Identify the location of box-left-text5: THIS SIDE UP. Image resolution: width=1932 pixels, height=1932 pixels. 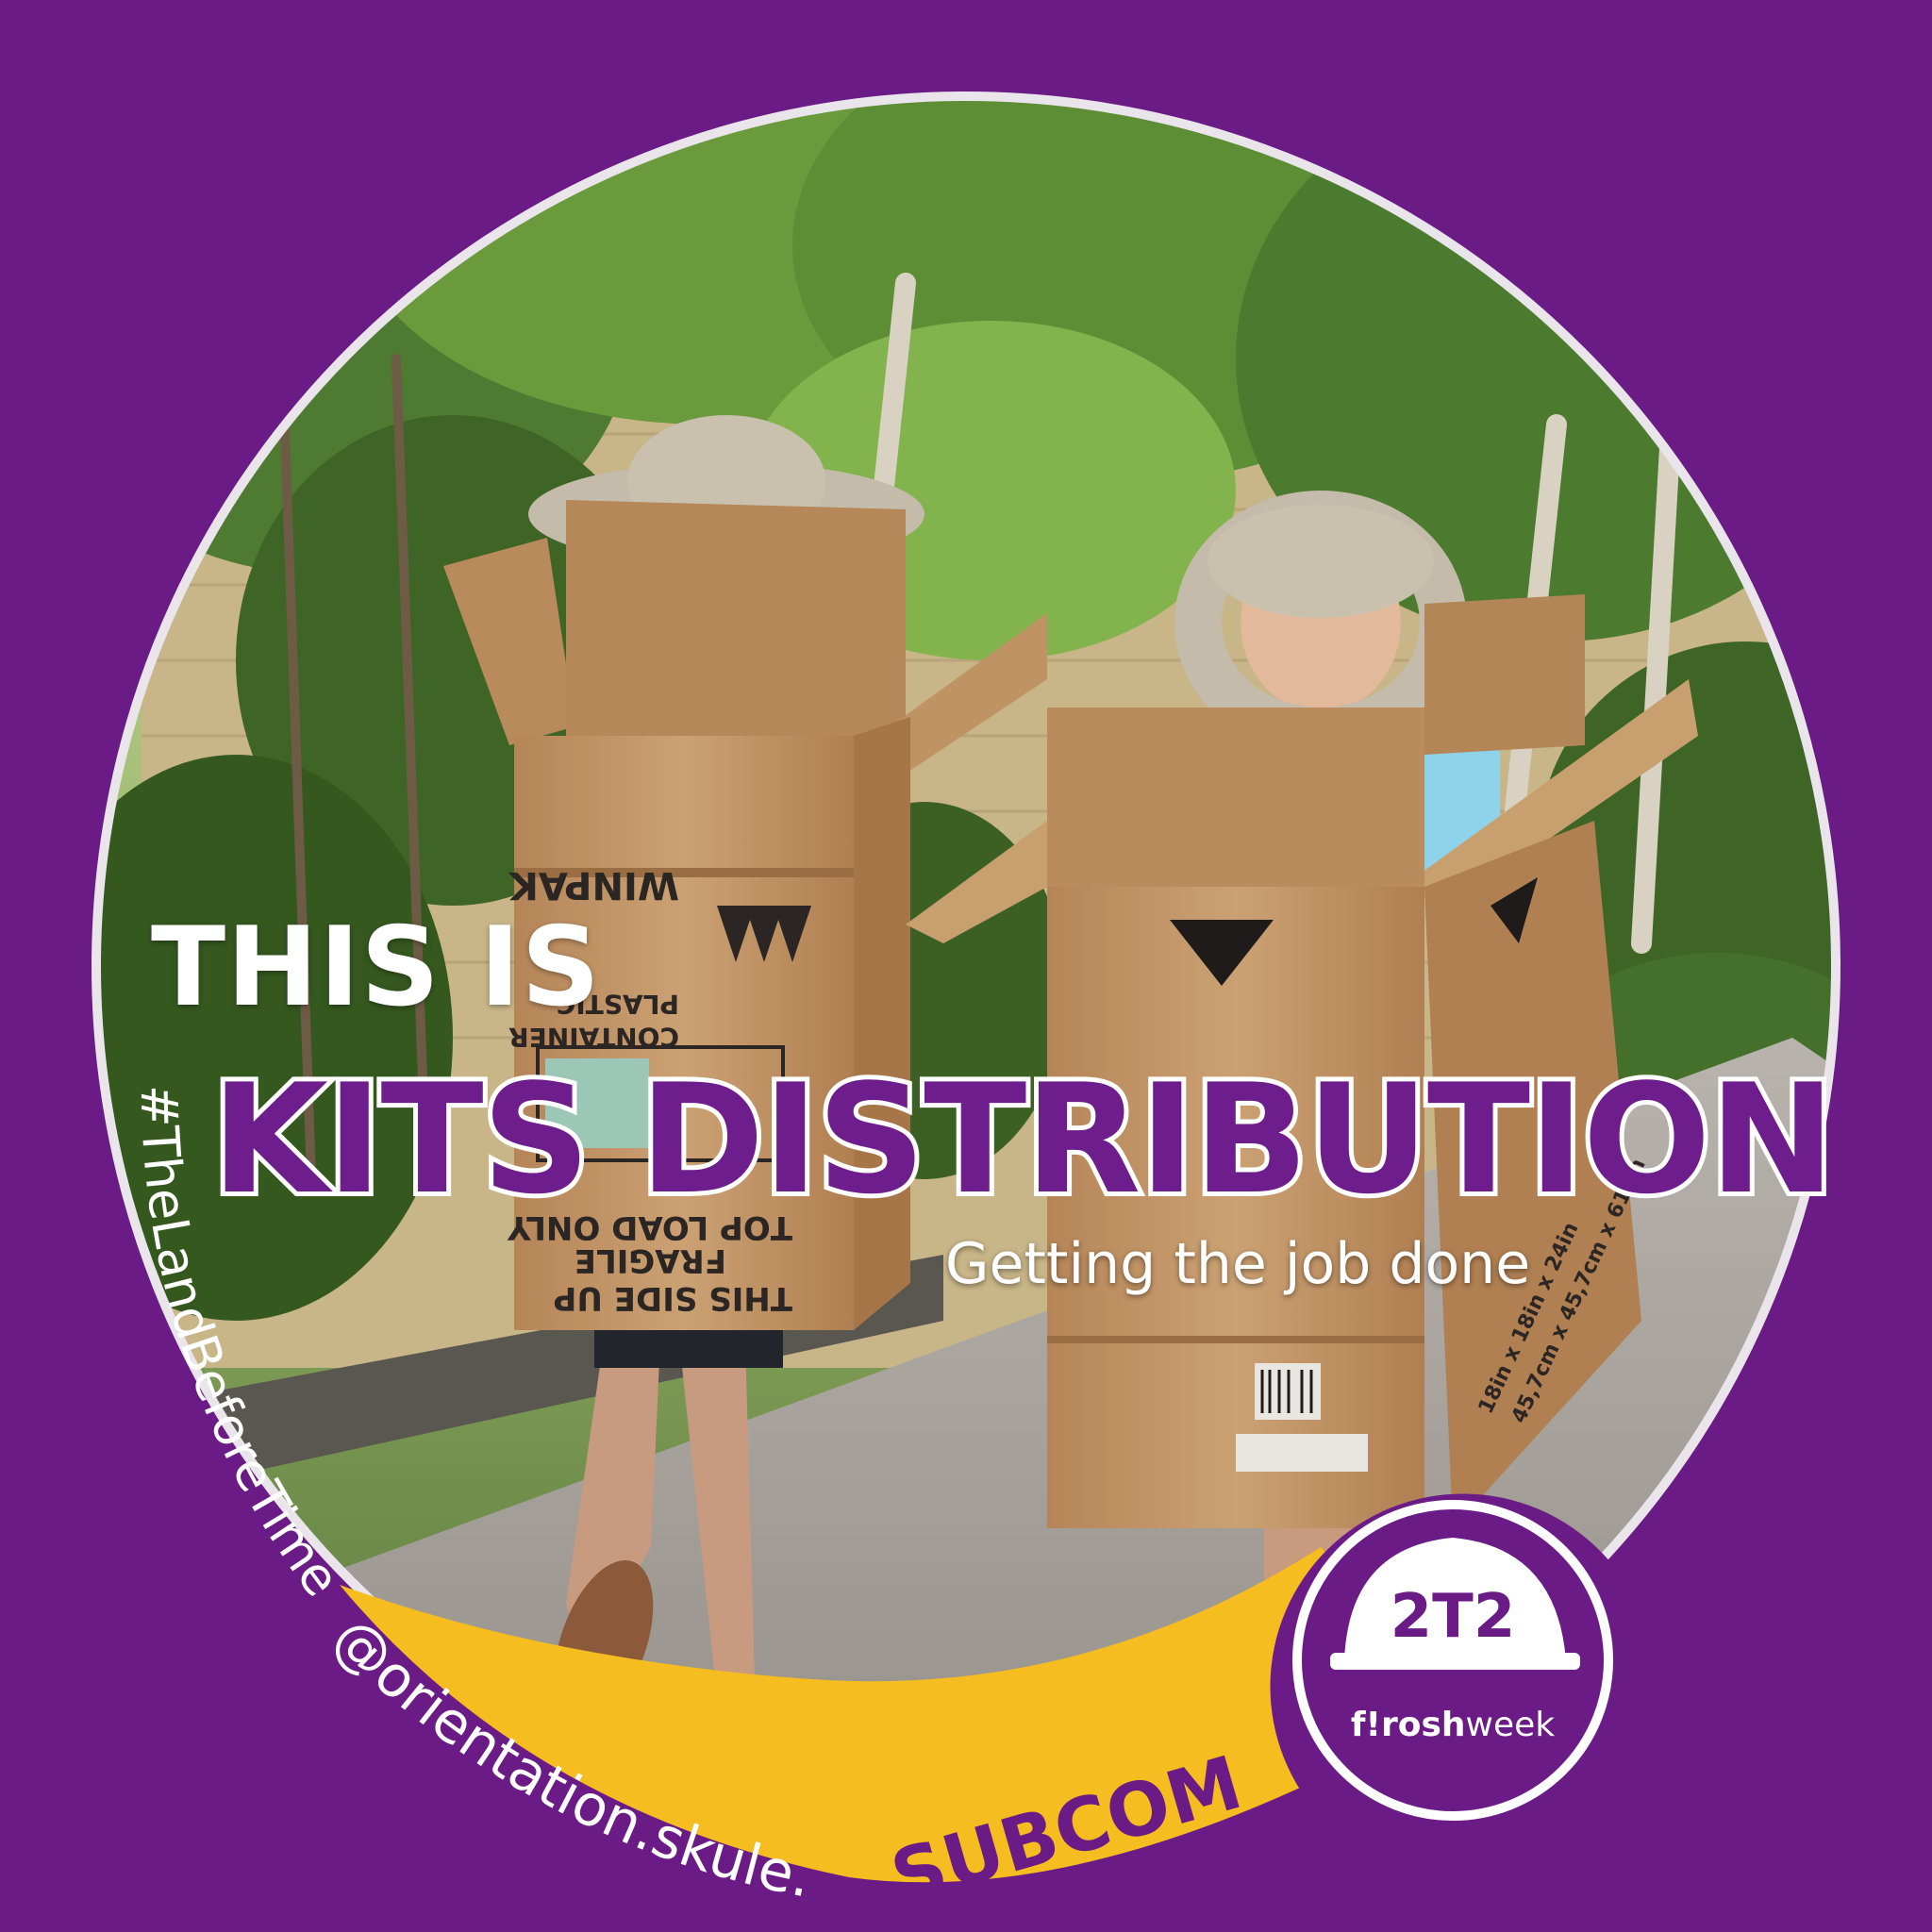
(672, 1298).